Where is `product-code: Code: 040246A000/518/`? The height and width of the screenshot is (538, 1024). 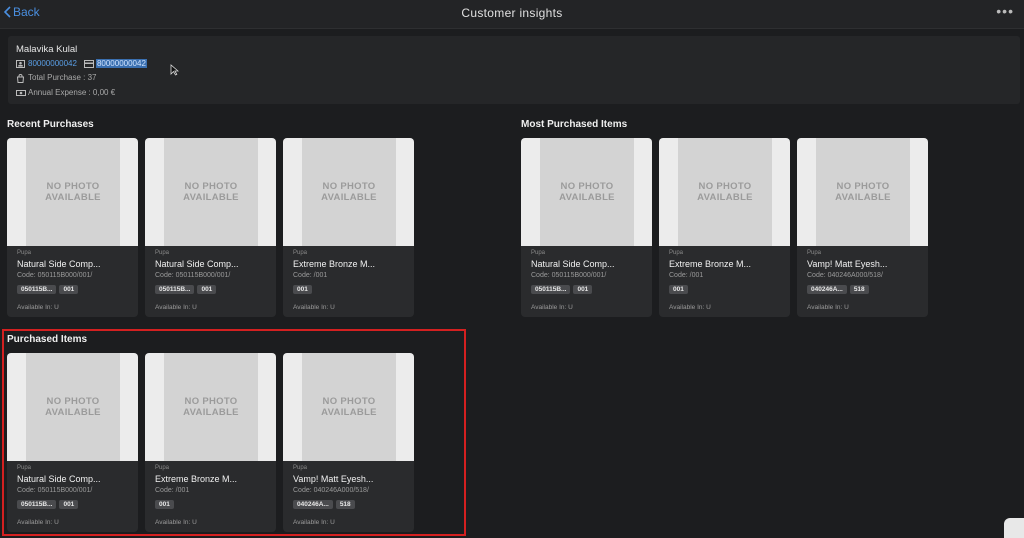 product-code: Code: 040246A000/518/ is located at coordinates (845, 275).